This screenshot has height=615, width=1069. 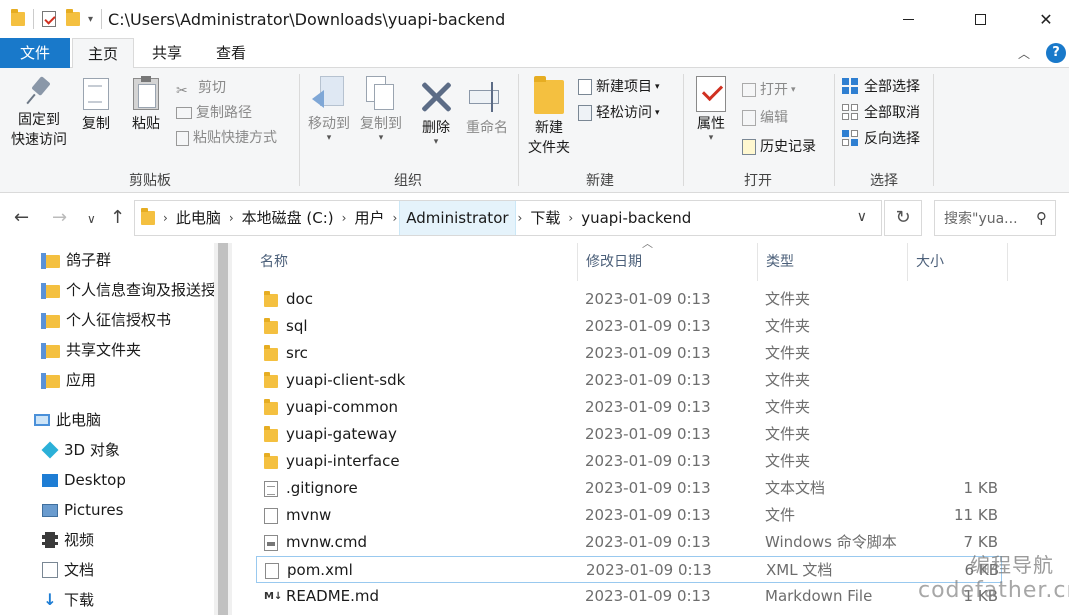 I want to click on file-row: yuapi-gateway 2023-01-09 0:13 文件夹, so click(x=629, y=434).